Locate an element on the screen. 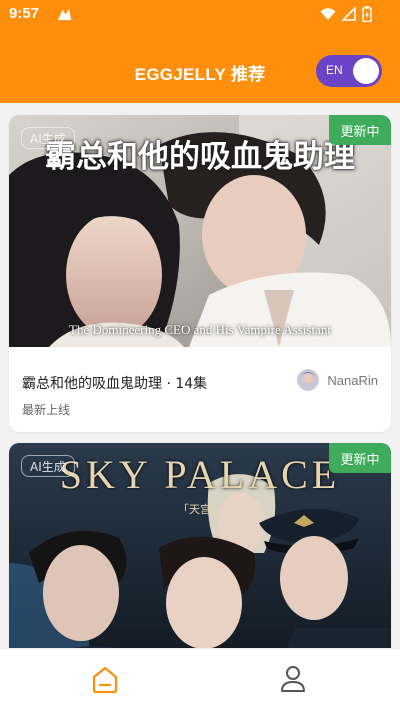  status-icons is located at coordinates (346, 14).